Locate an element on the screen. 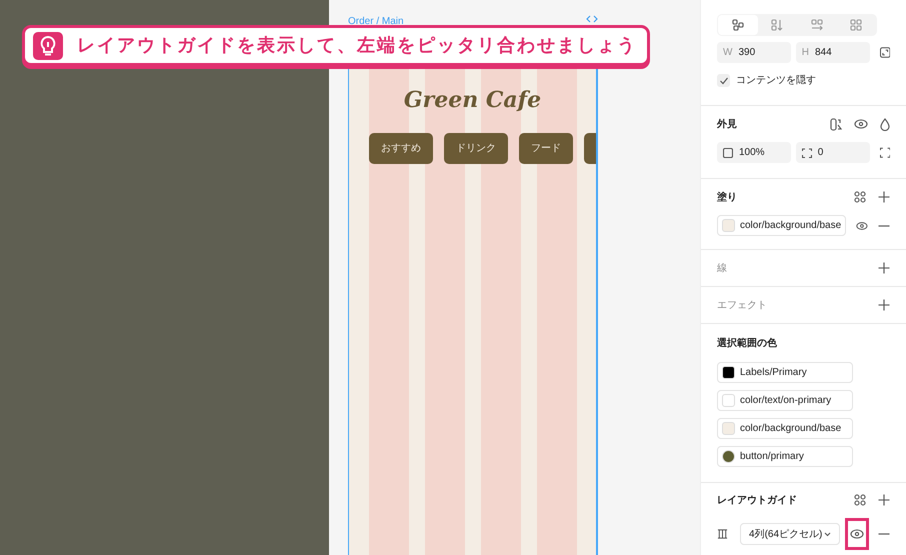  category-button: おすすめ is located at coordinates (401, 148).